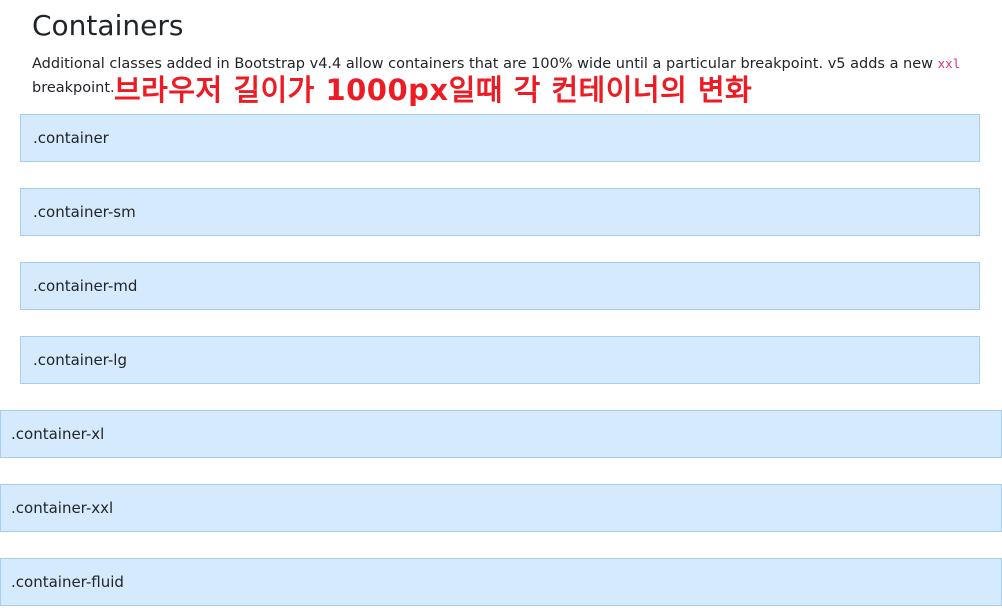 Image resolution: width=1002 pixels, height=615 pixels. Describe the element at coordinates (501, 434) in the screenshot. I see `container-xl-demo-box: .container-xl` at that location.